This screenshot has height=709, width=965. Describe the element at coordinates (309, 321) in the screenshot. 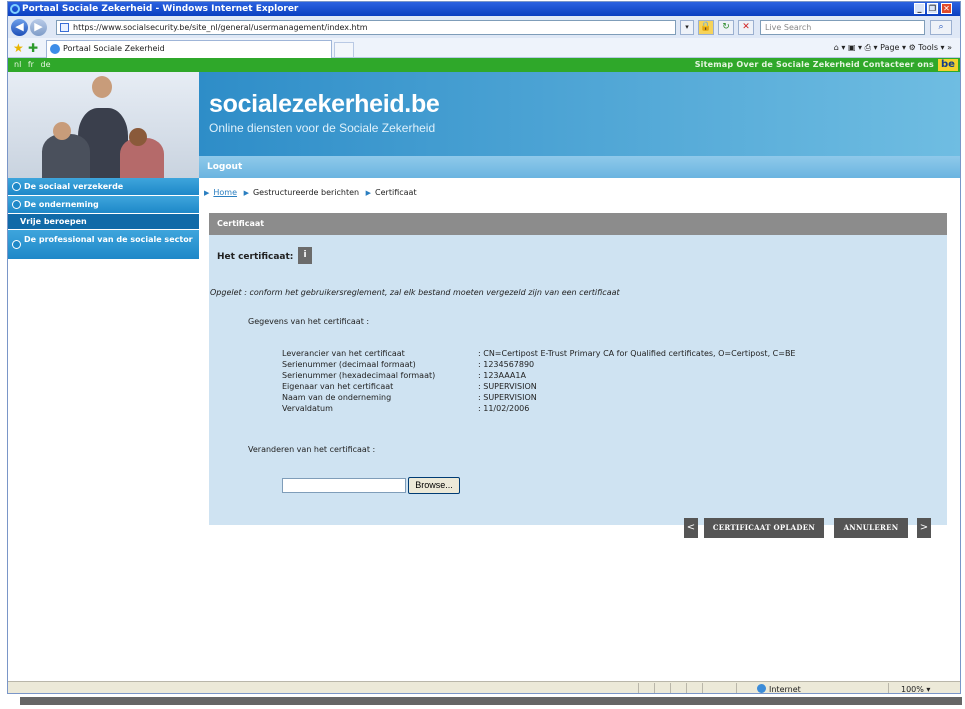

I see `certificate-data-heading: Gegevens van het certificaat :` at that location.